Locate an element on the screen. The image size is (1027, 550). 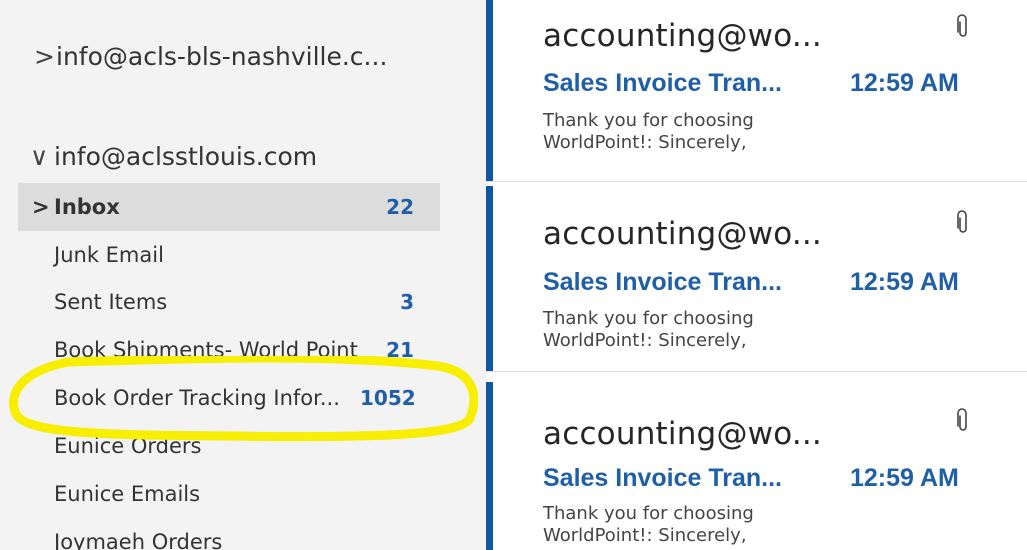
unread-count: 1052 is located at coordinates (388, 398).